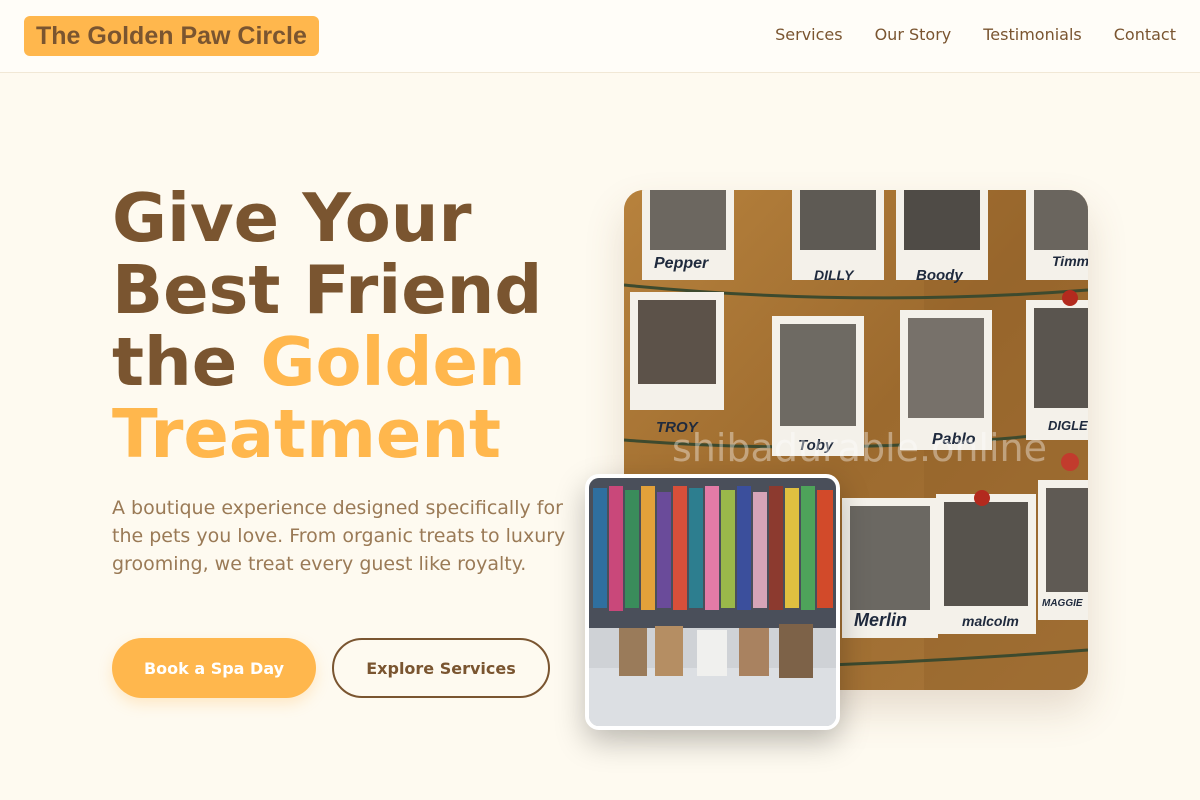 The image size is (1200, 800). What do you see at coordinates (880, 620) in the screenshot?
I see `polaroid-name-merlin: Merlin` at bounding box center [880, 620].